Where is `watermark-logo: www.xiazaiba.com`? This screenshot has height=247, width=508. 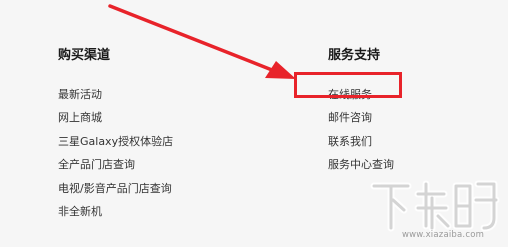
watermark-logo: www.xiazaiba.com is located at coordinates (436, 211).